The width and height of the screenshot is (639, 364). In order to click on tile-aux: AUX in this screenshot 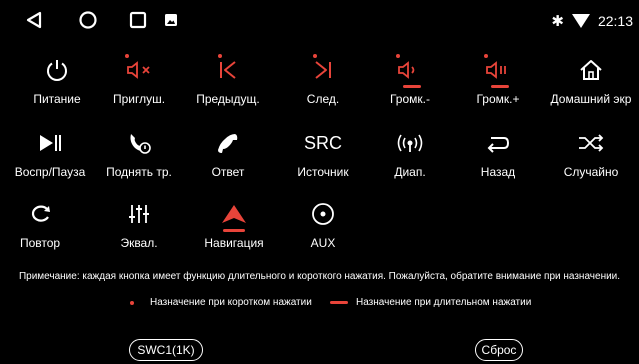, I will do `click(323, 228)`.